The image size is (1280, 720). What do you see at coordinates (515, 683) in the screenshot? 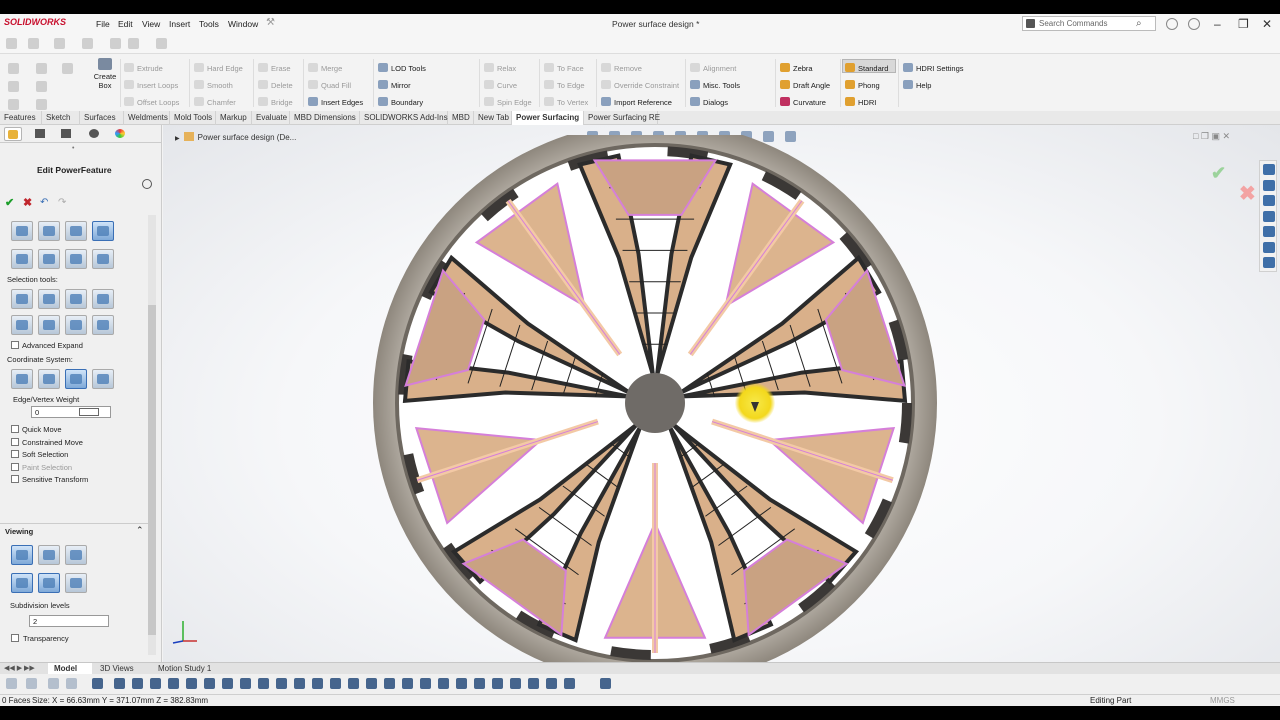
I see `view-tool-28-icon` at bounding box center [515, 683].